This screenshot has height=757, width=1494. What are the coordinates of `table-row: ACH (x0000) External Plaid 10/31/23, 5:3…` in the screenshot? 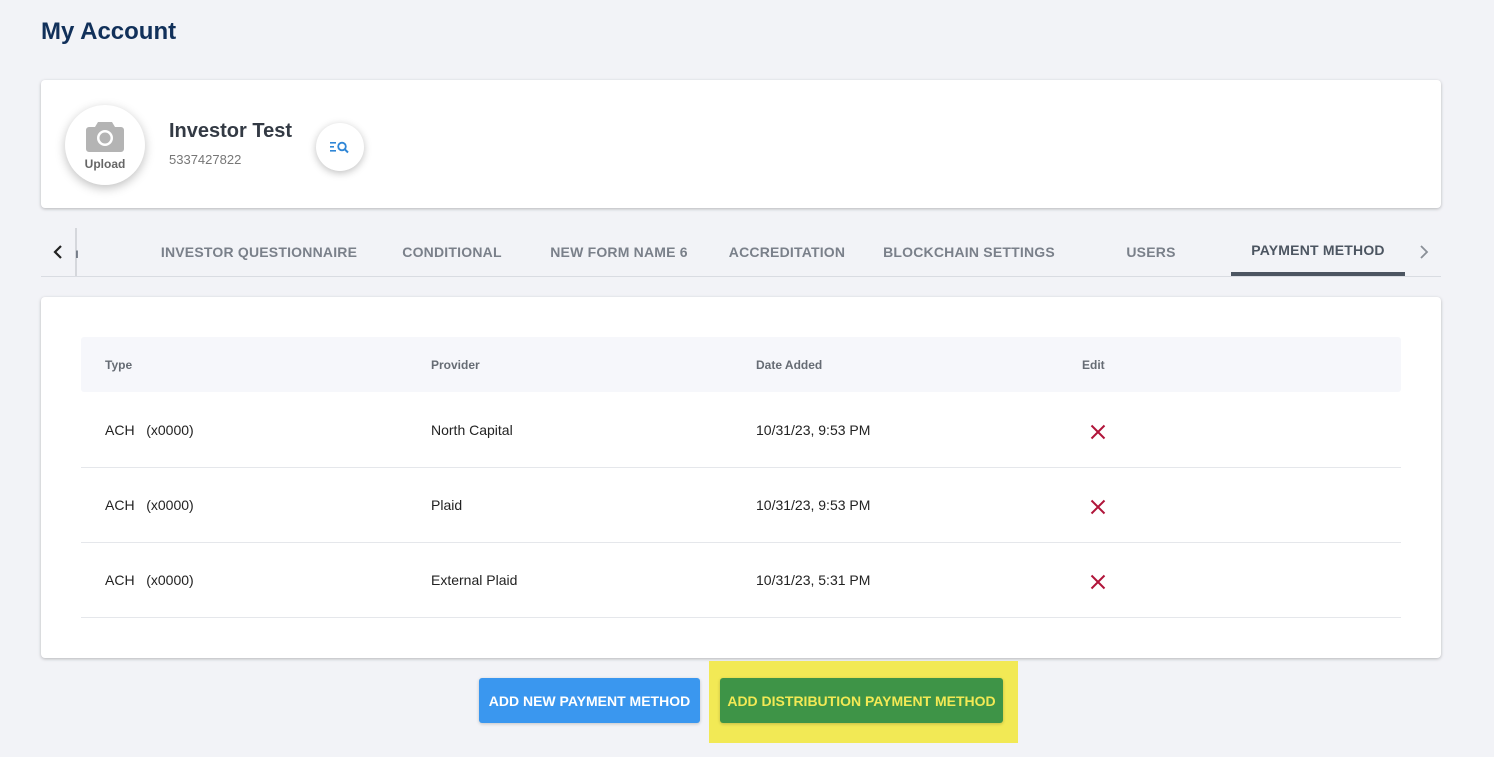 It's located at (741, 580).